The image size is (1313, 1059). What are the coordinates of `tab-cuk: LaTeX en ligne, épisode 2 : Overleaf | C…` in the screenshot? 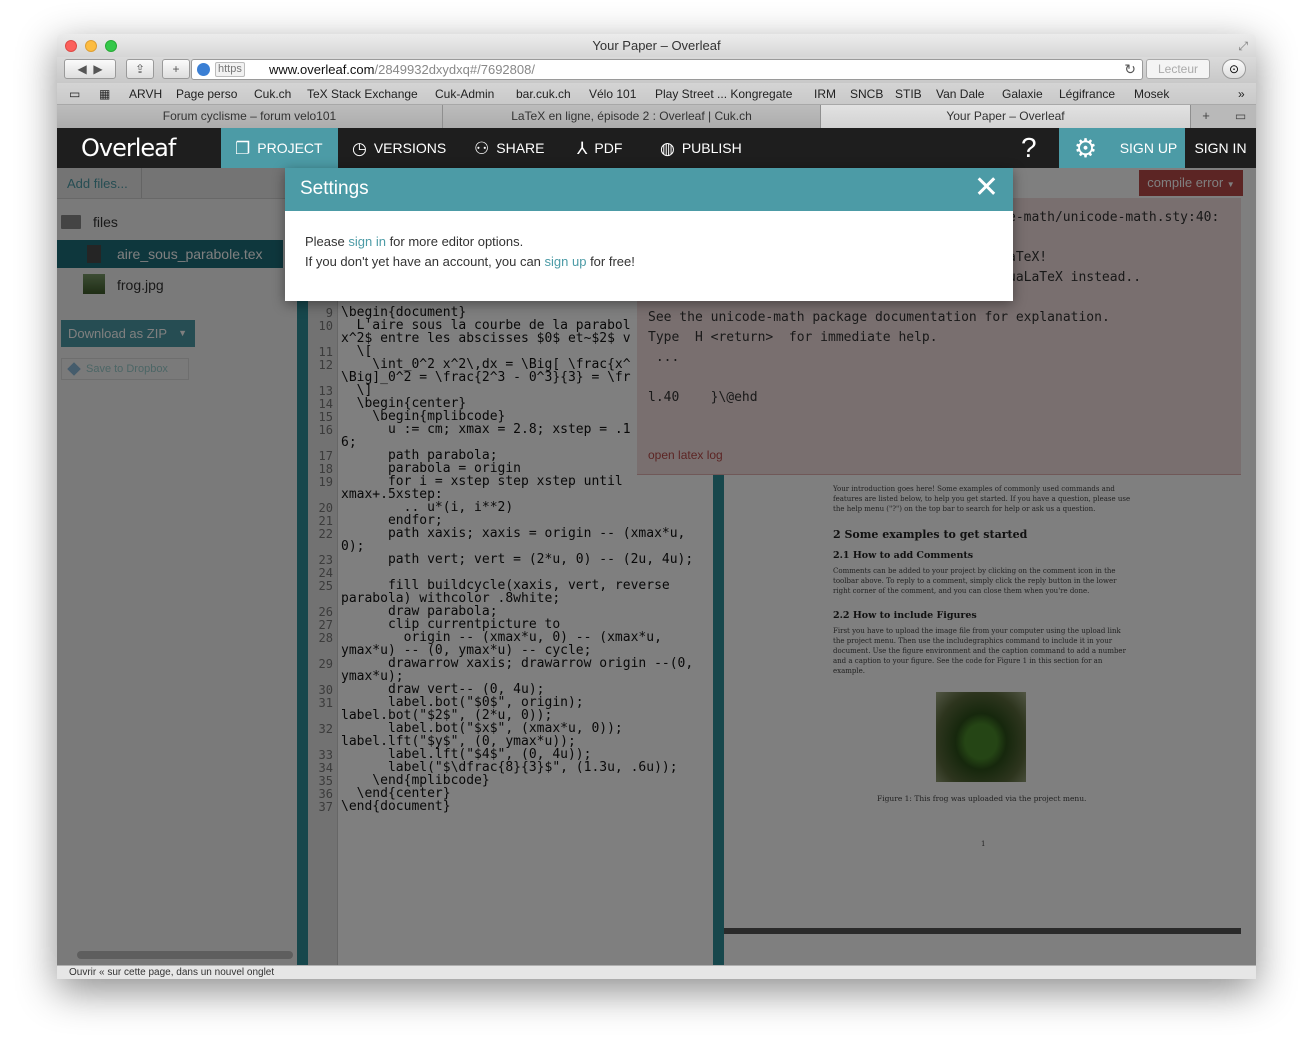 It's located at (632, 116).